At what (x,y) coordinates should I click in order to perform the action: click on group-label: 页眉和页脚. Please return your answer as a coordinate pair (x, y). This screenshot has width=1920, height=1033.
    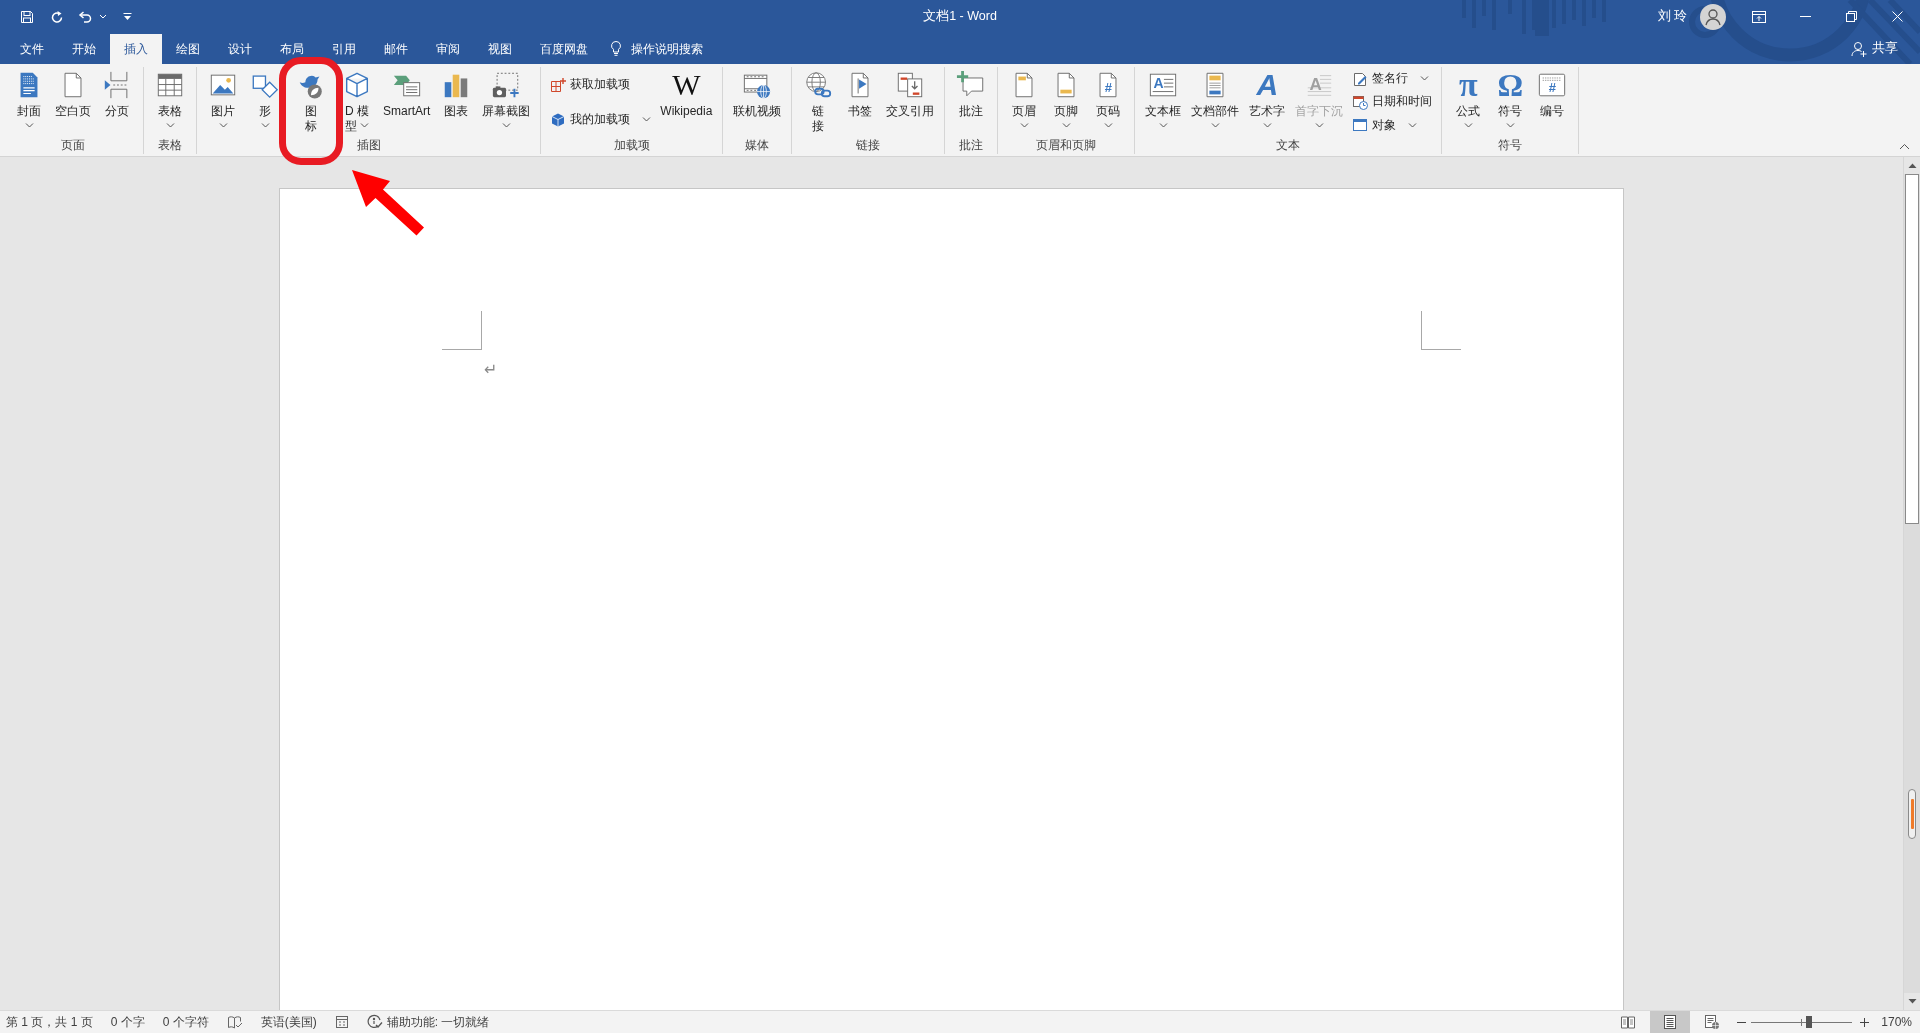
    Looking at the image, I should click on (1066, 145).